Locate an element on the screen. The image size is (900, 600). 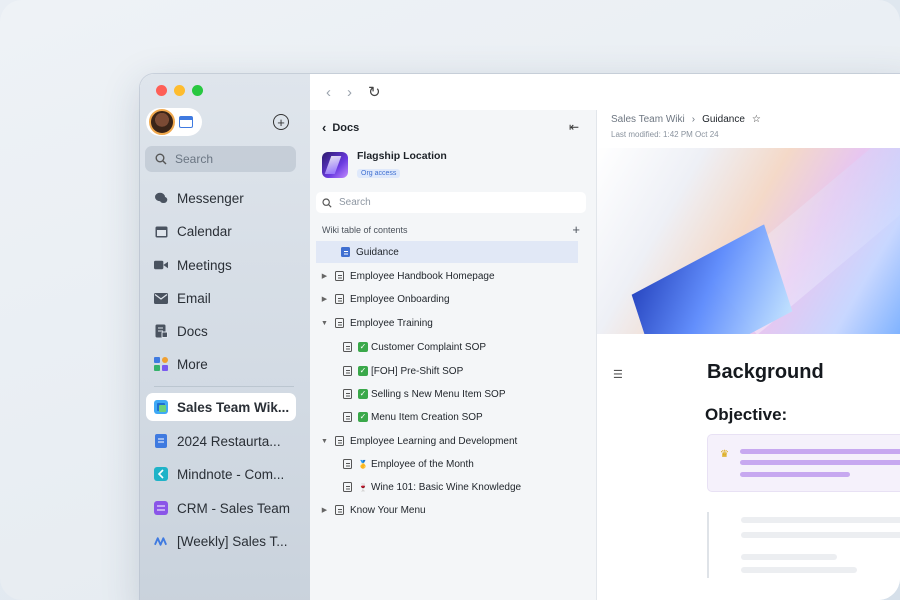
toc-item-label: Employee Training is located at coordinates (391, 323).